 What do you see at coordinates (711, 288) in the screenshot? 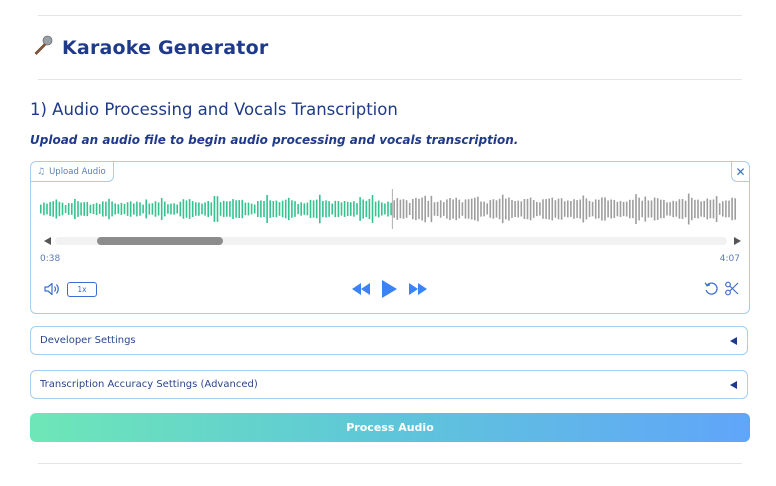
I see `reset-icon` at bounding box center [711, 288].